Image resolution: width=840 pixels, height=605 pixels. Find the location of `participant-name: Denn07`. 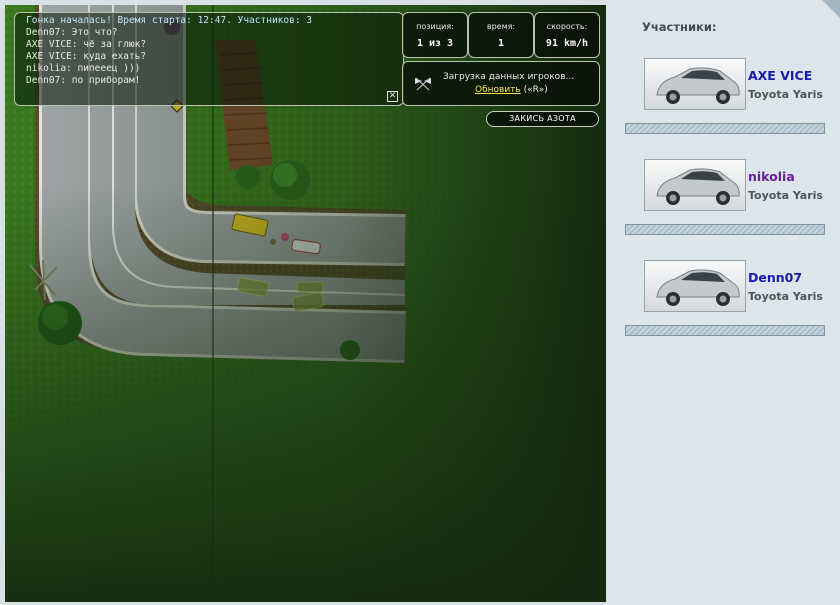

participant-name: Denn07 is located at coordinates (775, 277).